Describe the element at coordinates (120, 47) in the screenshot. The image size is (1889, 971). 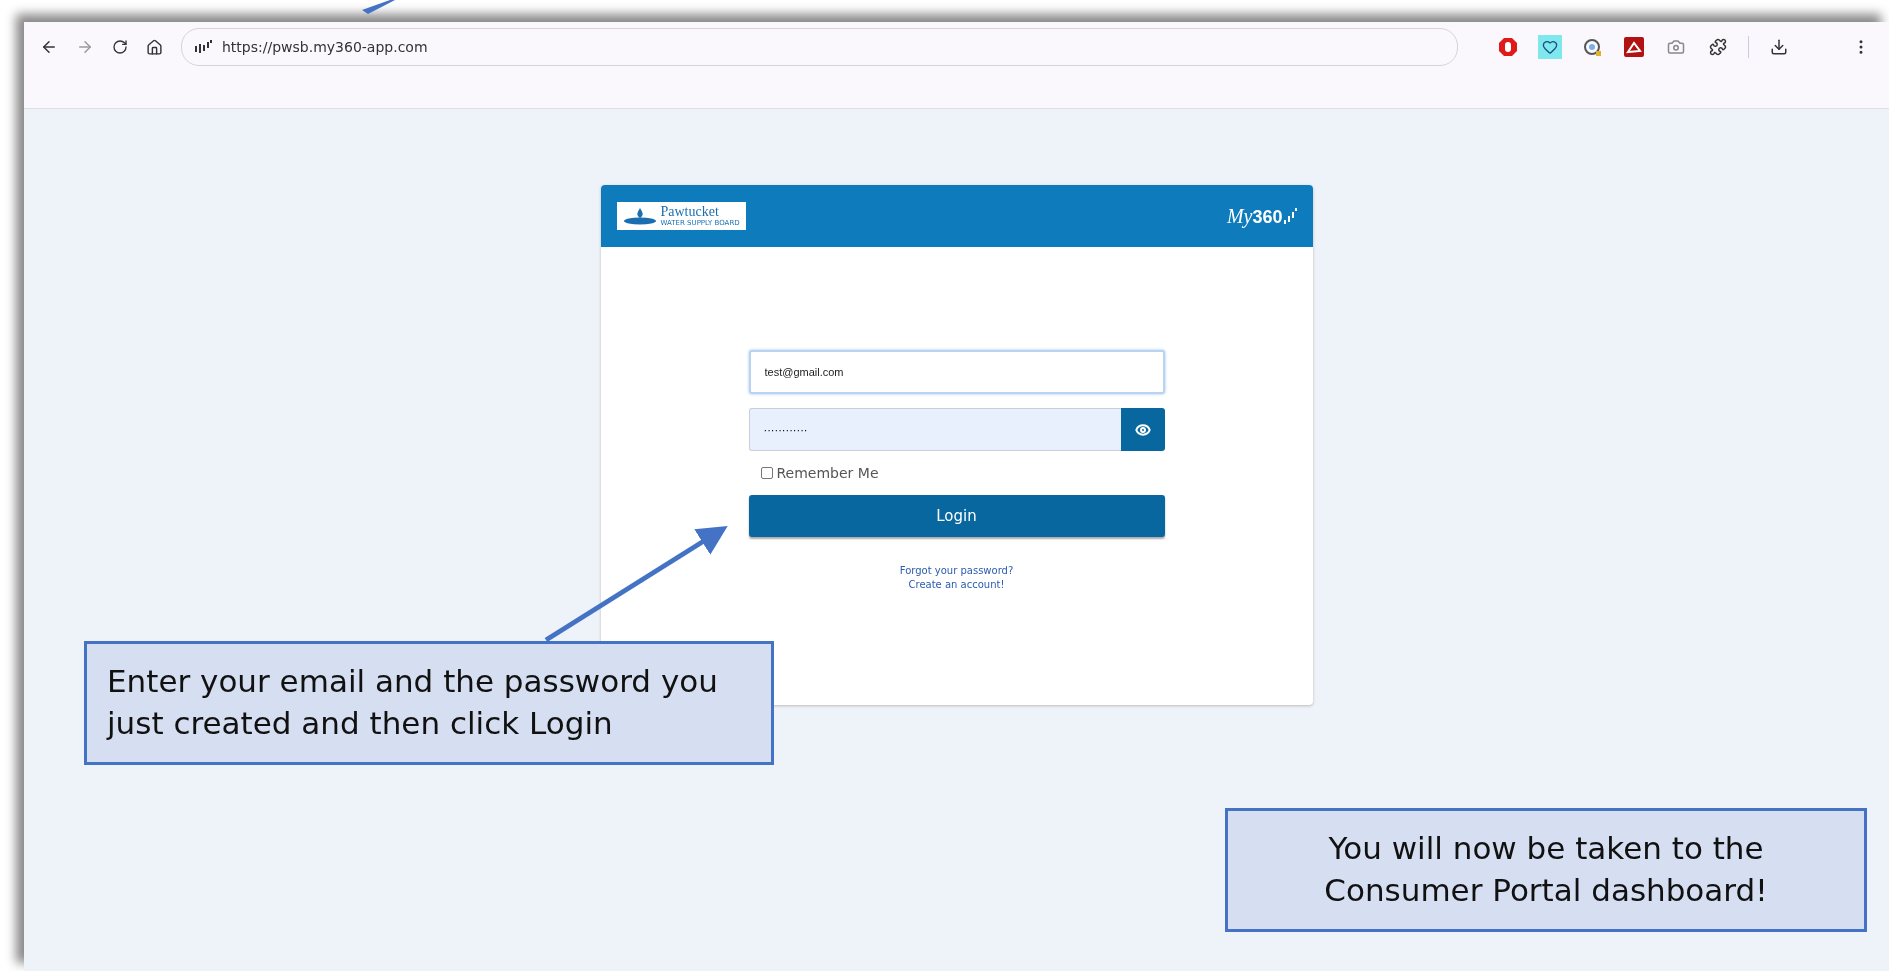
I see `reload-button` at that location.